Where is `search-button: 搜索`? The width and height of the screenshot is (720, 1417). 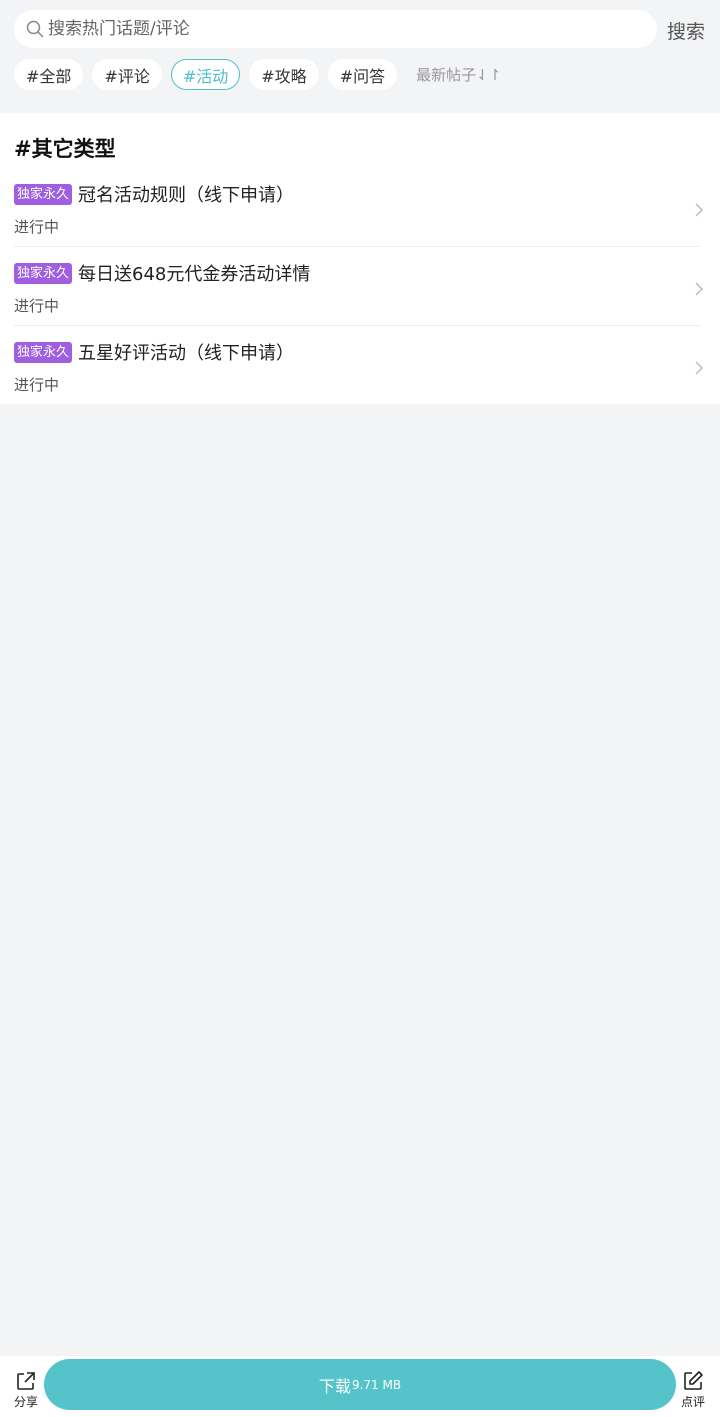 search-button: 搜索 is located at coordinates (686, 30).